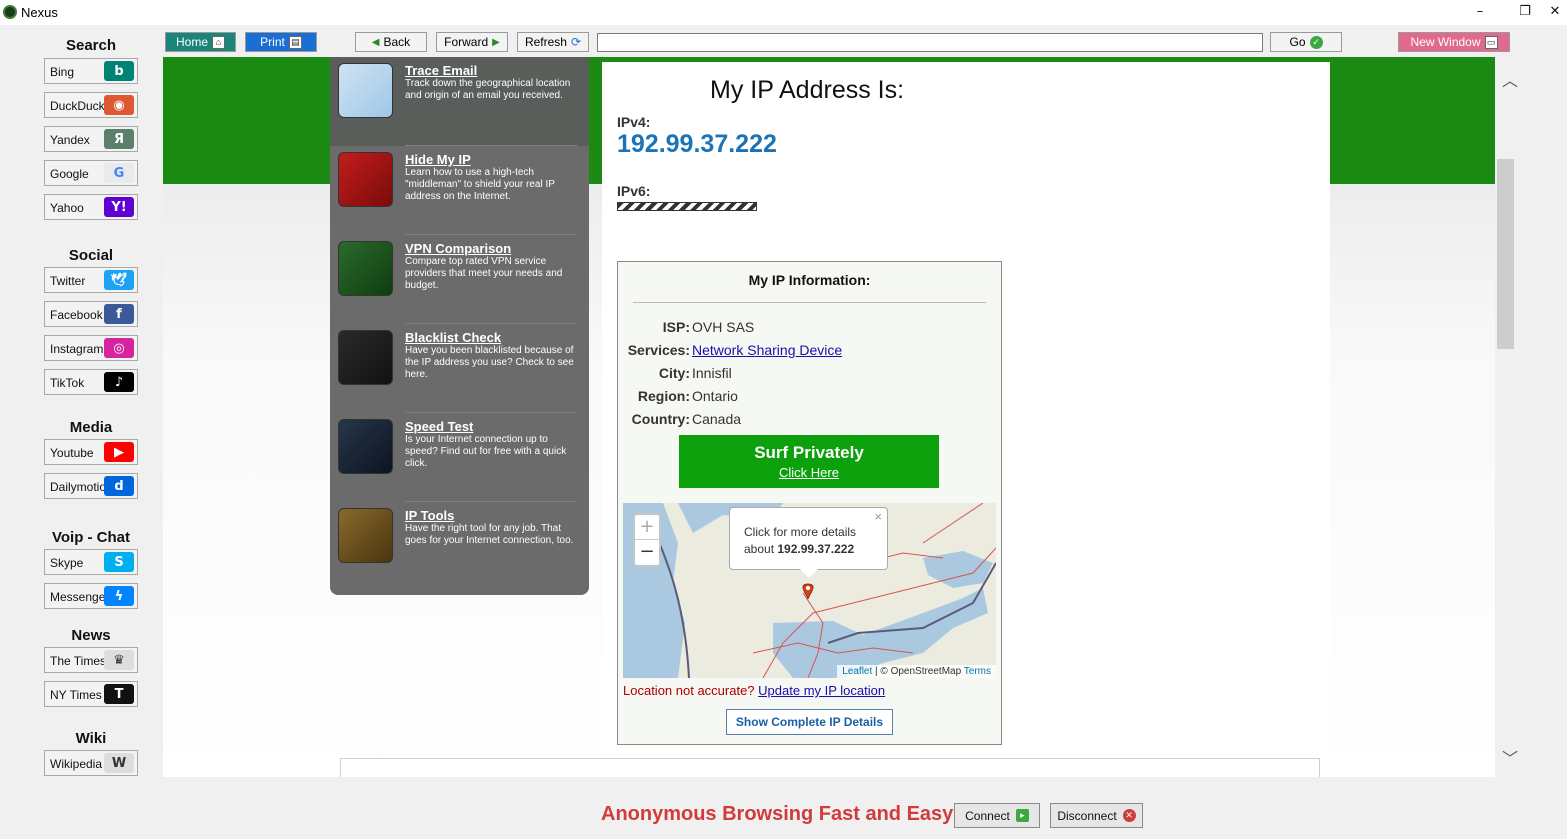 The height and width of the screenshot is (839, 1567). What do you see at coordinates (723, 327) in the screenshot?
I see `isp-value: OVH SAS` at bounding box center [723, 327].